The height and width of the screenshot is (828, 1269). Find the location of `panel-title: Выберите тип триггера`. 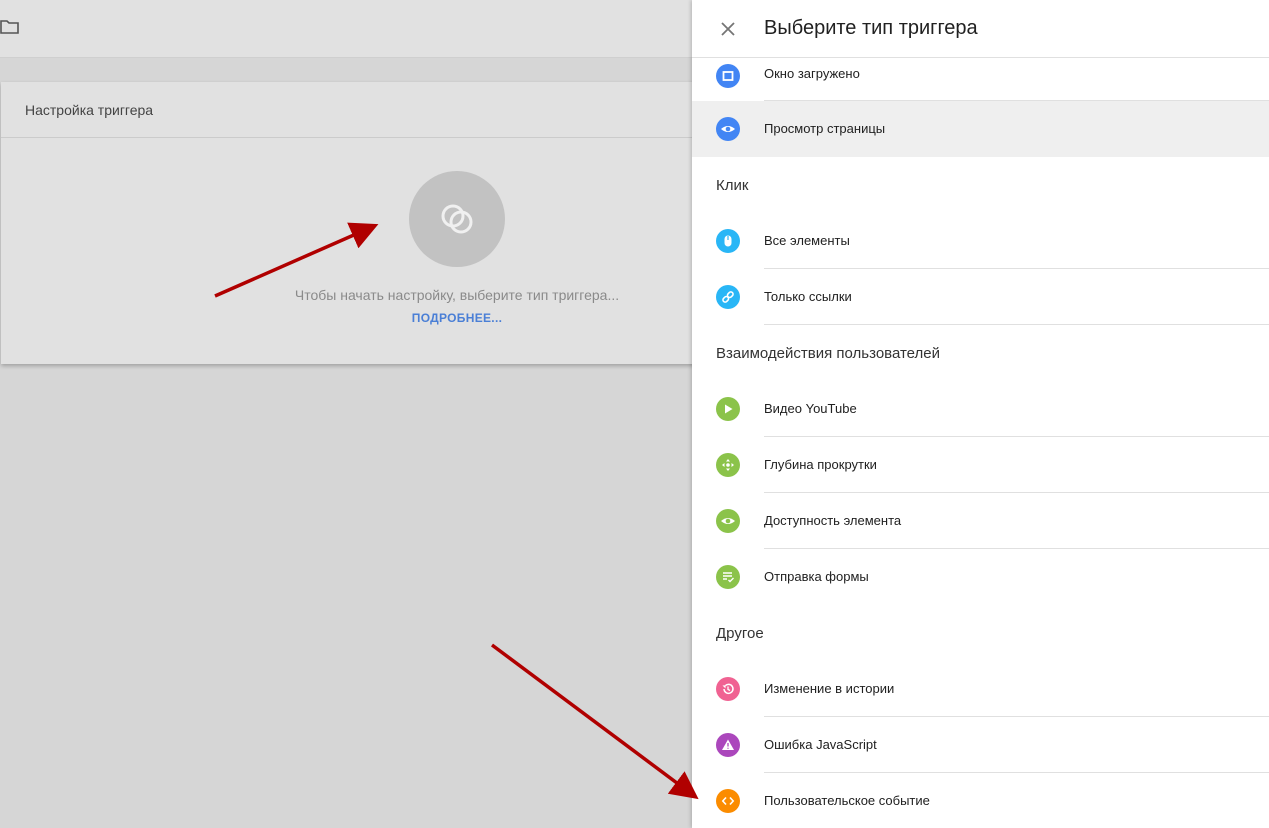

panel-title: Выберите тип триггера is located at coordinates (871, 28).